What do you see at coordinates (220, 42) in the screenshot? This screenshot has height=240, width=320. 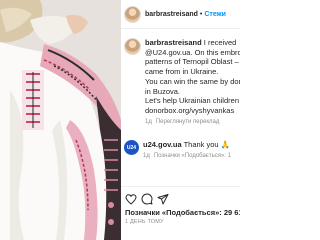 I see `caption-line-1: I received` at bounding box center [220, 42].